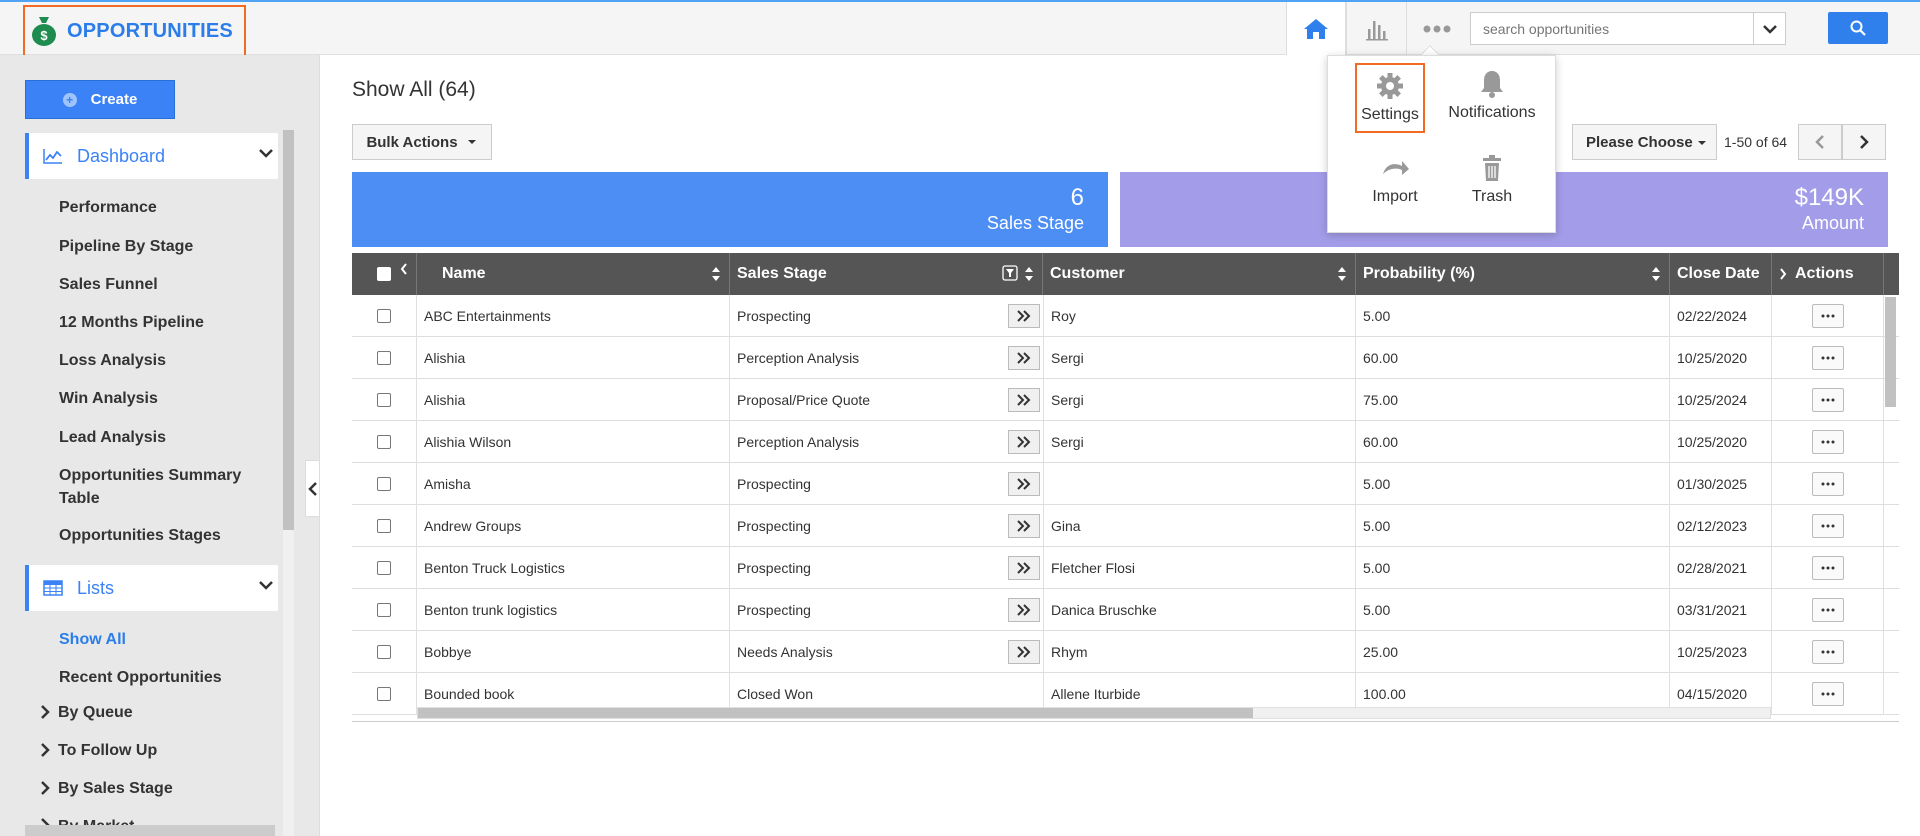  What do you see at coordinates (1199, 316) in the screenshot?
I see `customer-cell: Roy` at bounding box center [1199, 316].